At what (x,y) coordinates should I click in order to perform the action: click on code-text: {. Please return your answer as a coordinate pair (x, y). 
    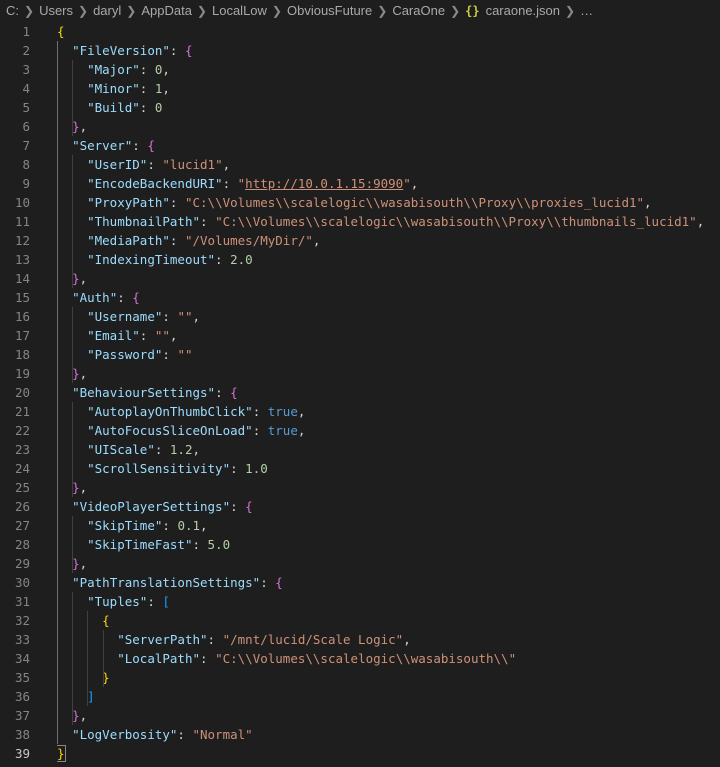
    Looking at the image, I should click on (388, 620).